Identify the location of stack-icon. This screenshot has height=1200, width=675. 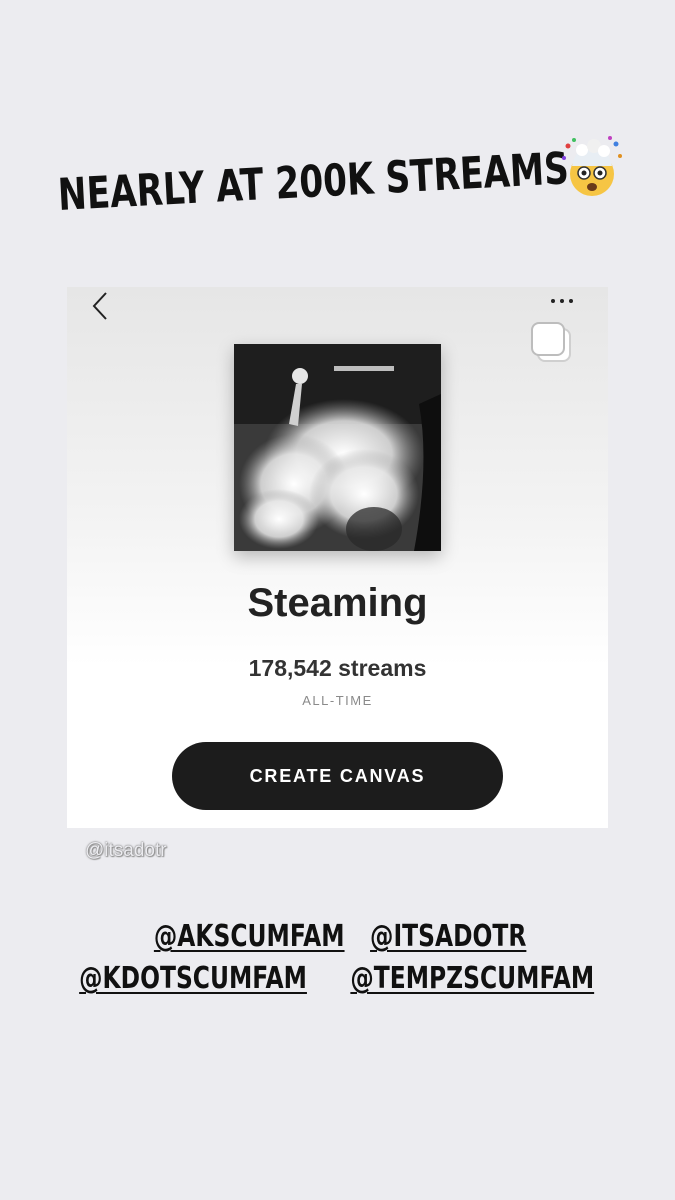
(552, 343).